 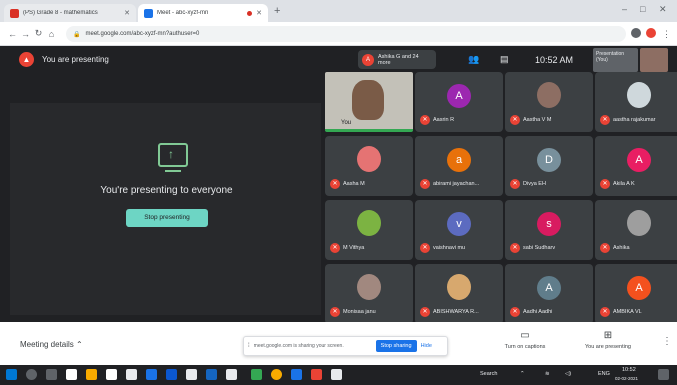 What do you see at coordinates (396, 346) in the screenshot?
I see `stop-sharing-button: Stop sharing` at bounding box center [396, 346].